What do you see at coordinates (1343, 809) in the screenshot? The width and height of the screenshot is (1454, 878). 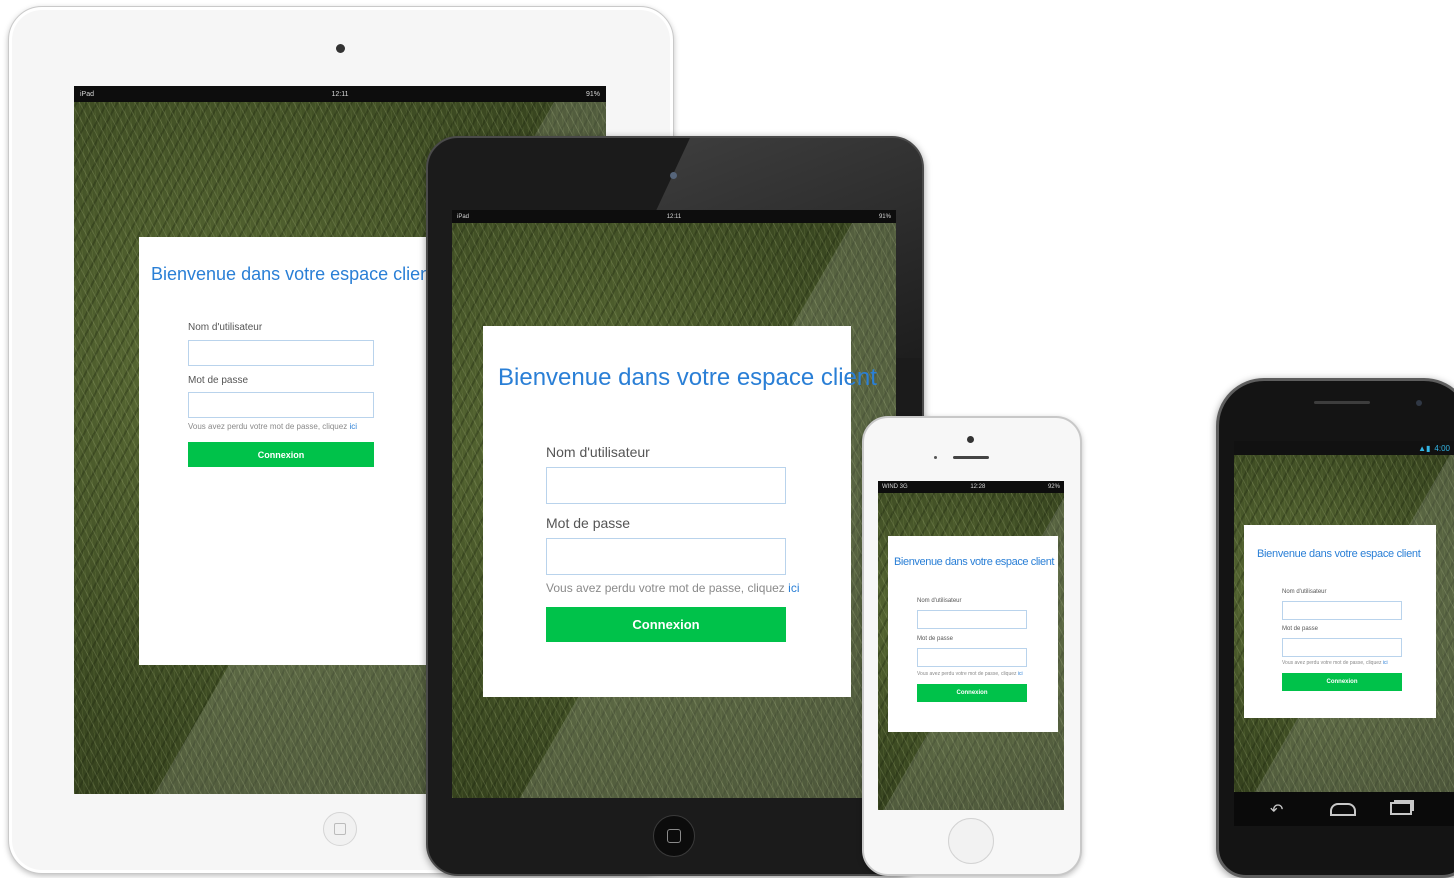 I see `home-icon` at bounding box center [1343, 809].